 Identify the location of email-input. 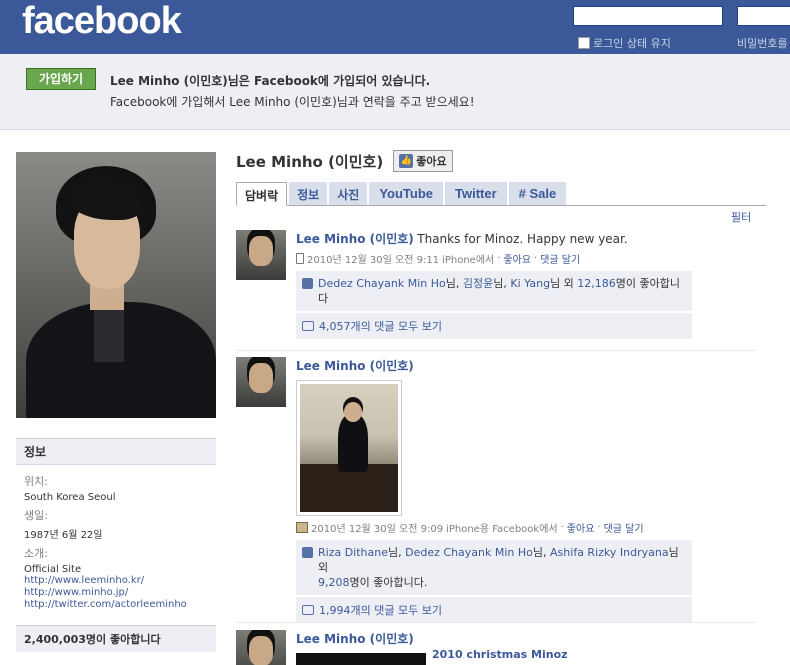
(648, 16).